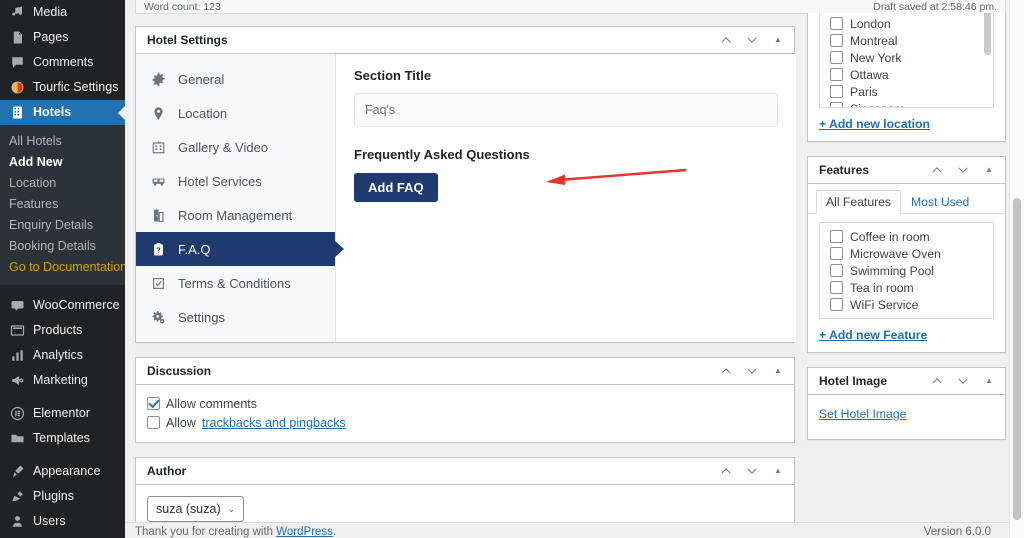 This screenshot has height=538, width=1024. I want to click on tab-most-used: Most Used, so click(940, 202).